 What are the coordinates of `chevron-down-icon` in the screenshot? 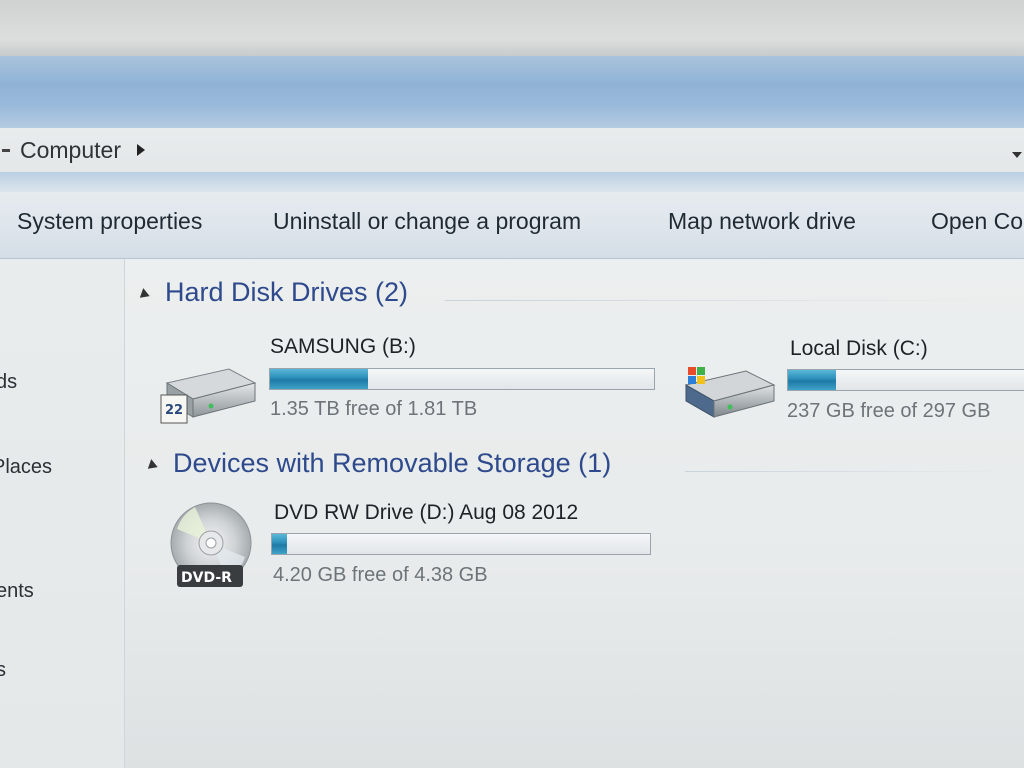 It's located at (1017, 155).